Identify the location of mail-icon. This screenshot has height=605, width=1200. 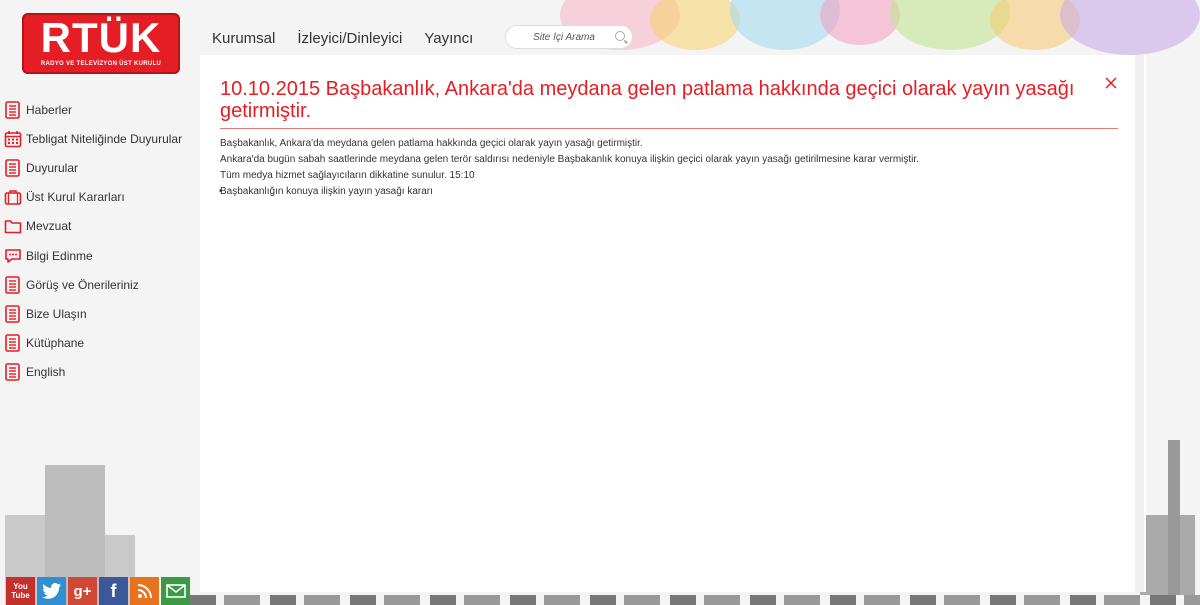
(175, 591).